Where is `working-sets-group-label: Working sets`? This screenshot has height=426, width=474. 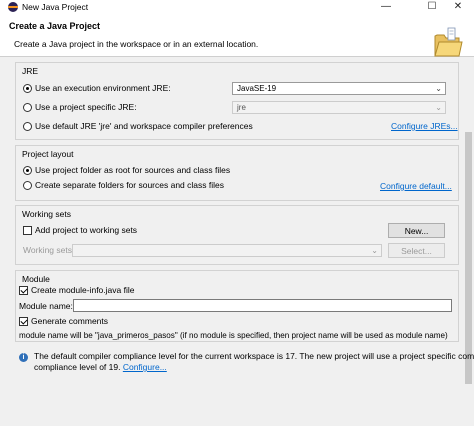
working-sets-group-label: Working sets is located at coordinates (46, 214).